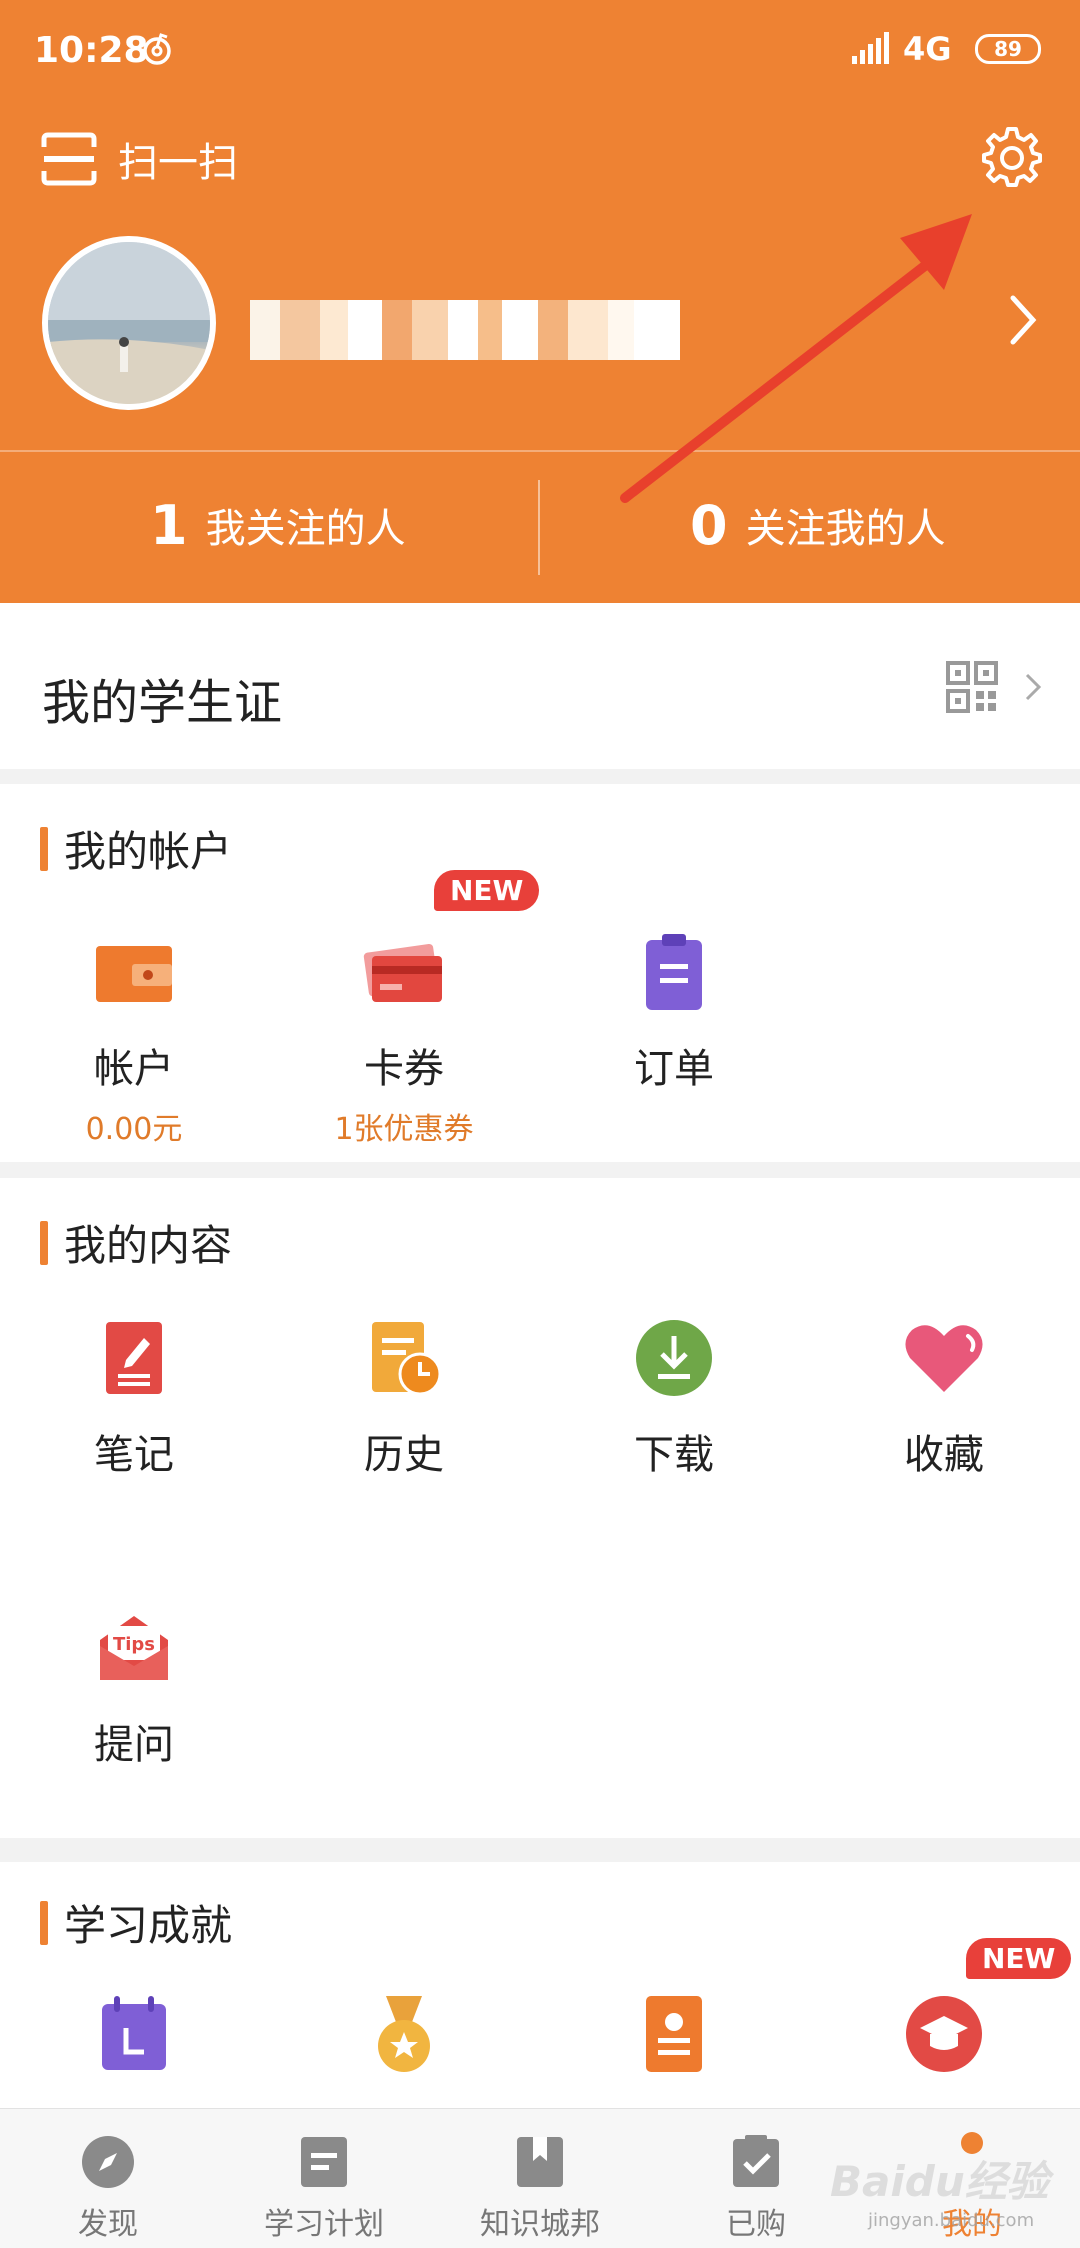 This screenshot has width=1080, height=2248. I want to click on following-button: 1 我关注的人, so click(278, 525).